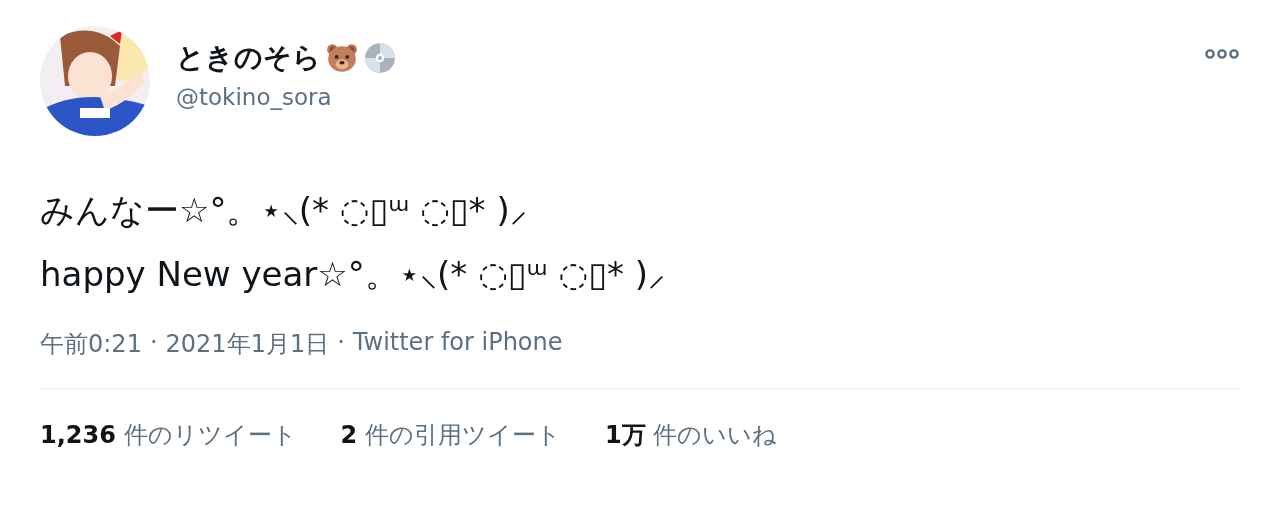 This screenshot has width=1280, height=530. What do you see at coordinates (91, 344) in the screenshot?
I see `tweet-time: 午前0:21` at bounding box center [91, 344].